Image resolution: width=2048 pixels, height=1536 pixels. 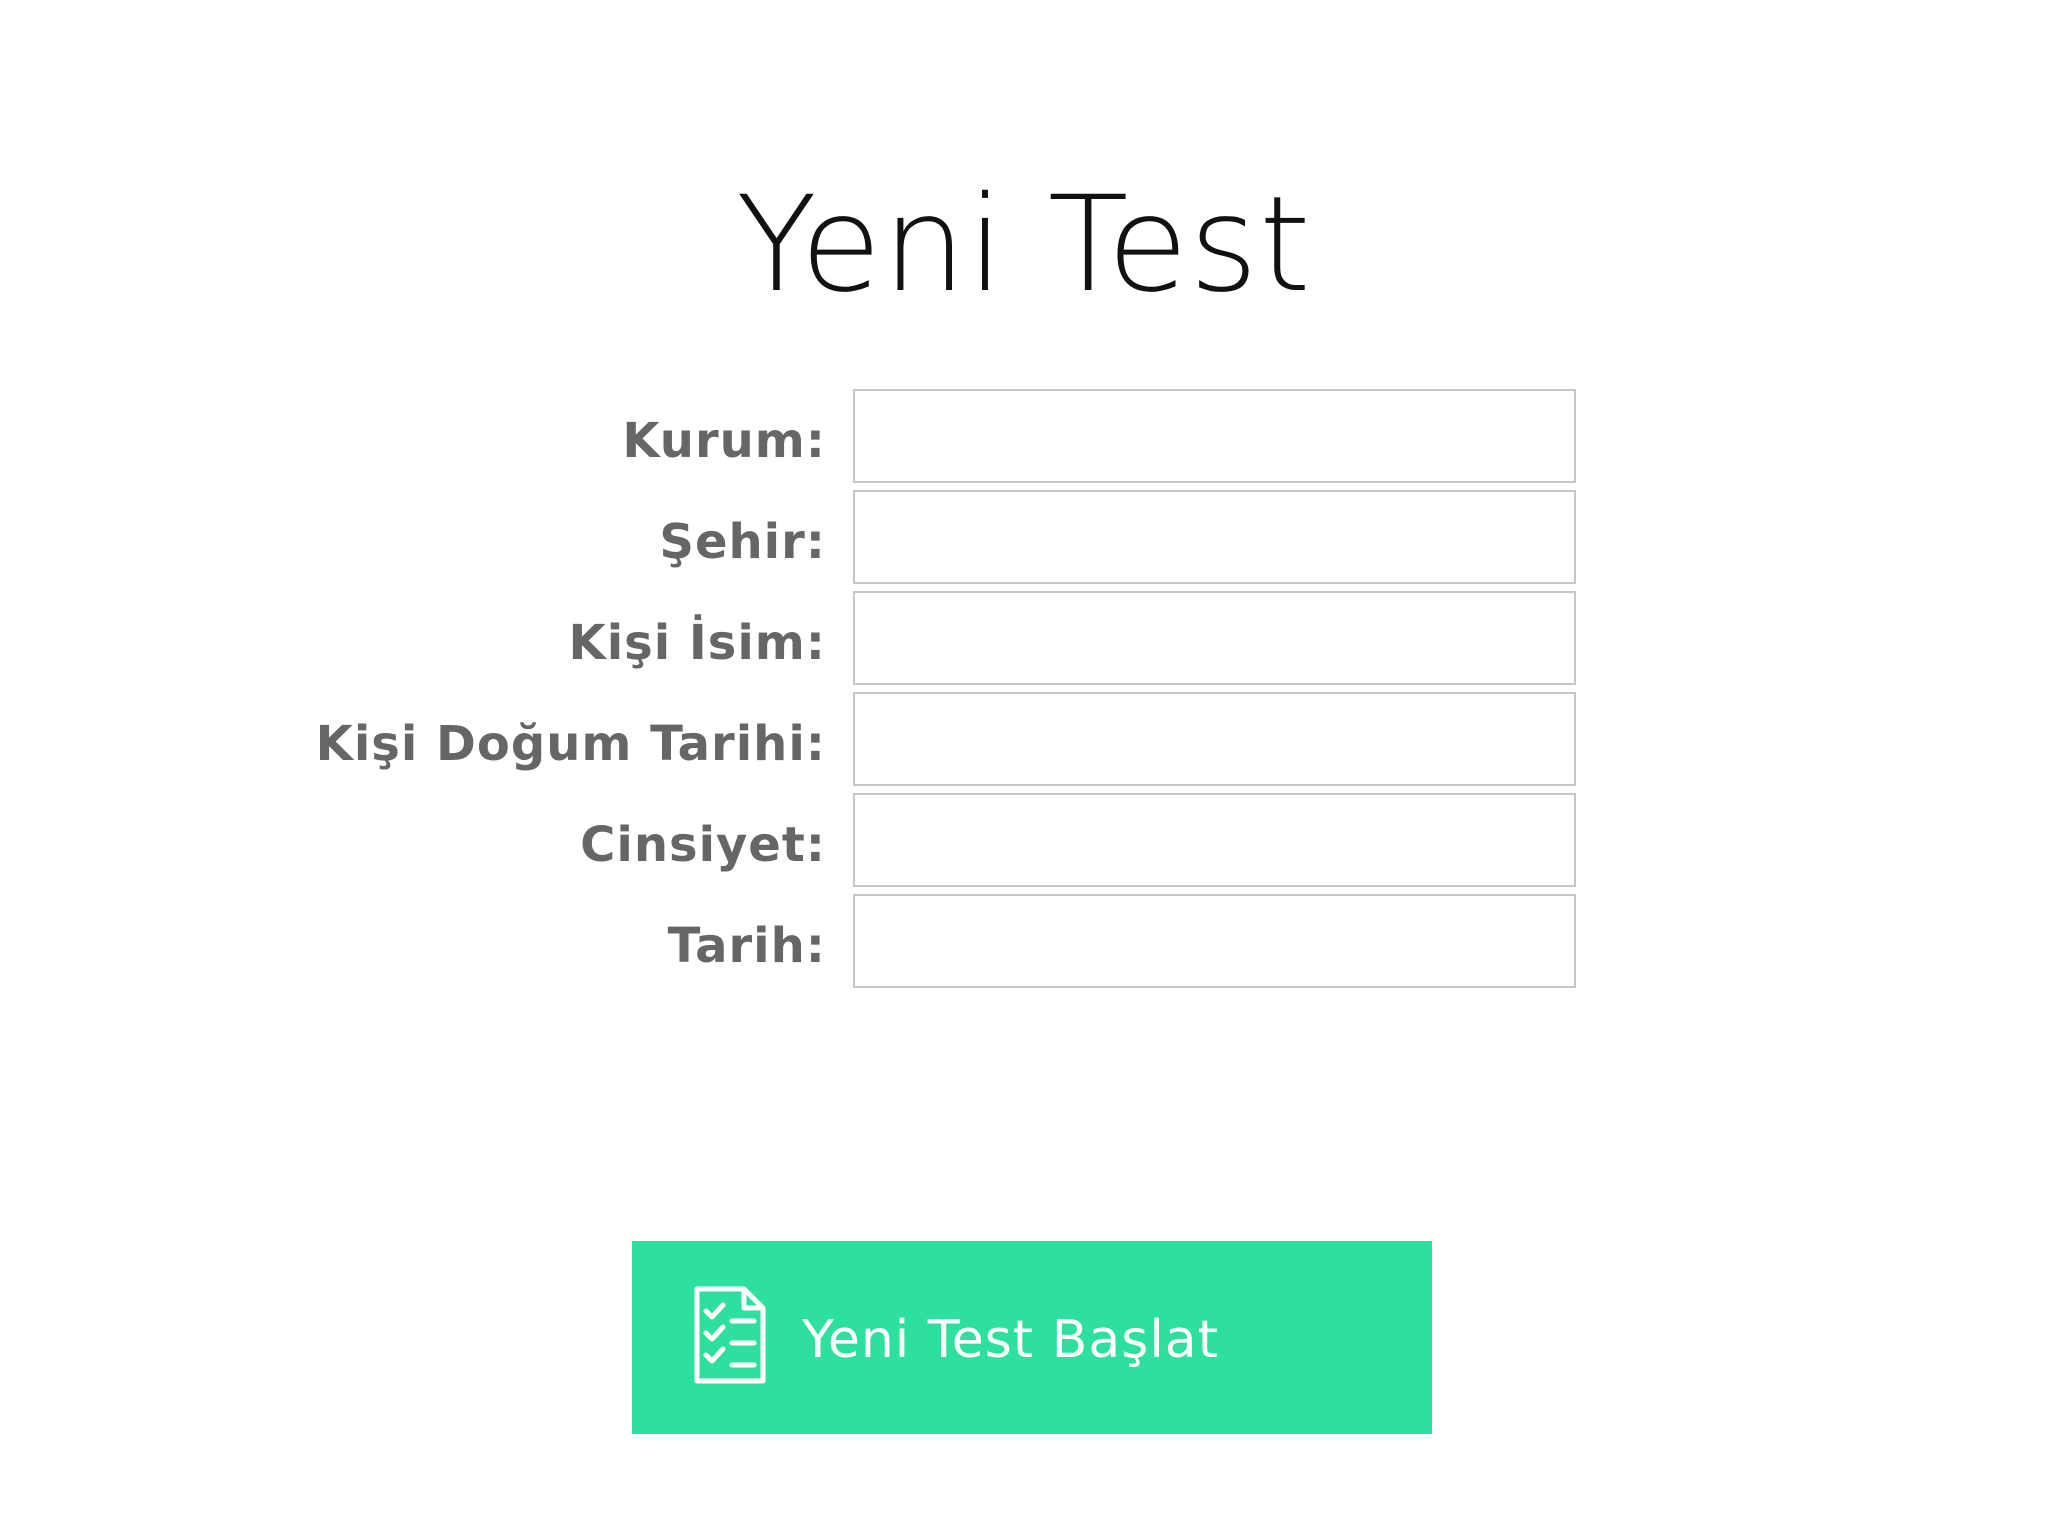 I want to click on form-row-birth-date: Kişi Doğum Tarihi:, so click(x=1024, y=739).